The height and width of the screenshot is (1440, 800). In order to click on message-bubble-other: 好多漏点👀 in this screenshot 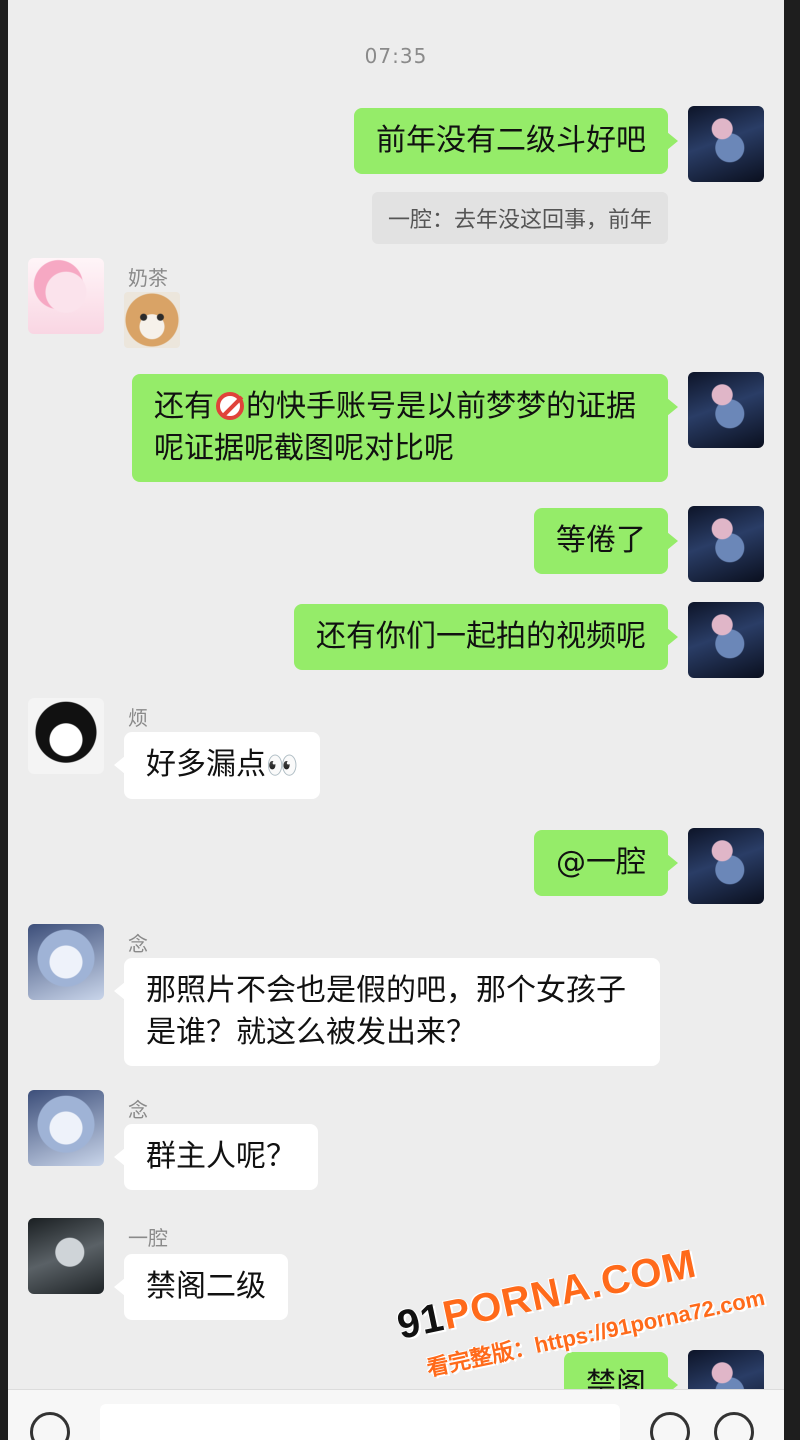, I will do `click(217, 765)`.